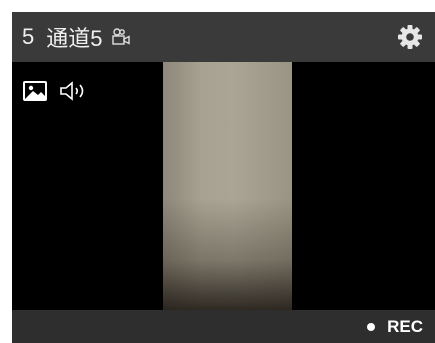 This screenshot has height=343, width=435. I want to click on gear-icon, so click(410, 37).